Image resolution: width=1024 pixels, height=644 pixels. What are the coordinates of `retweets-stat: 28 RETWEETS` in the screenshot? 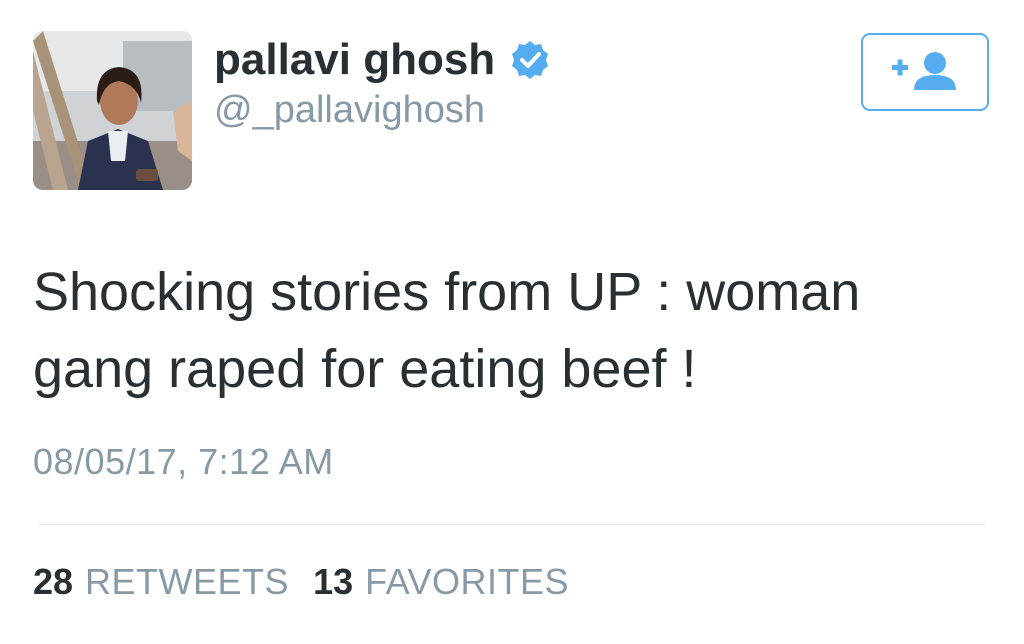 It's located at (161, 582).